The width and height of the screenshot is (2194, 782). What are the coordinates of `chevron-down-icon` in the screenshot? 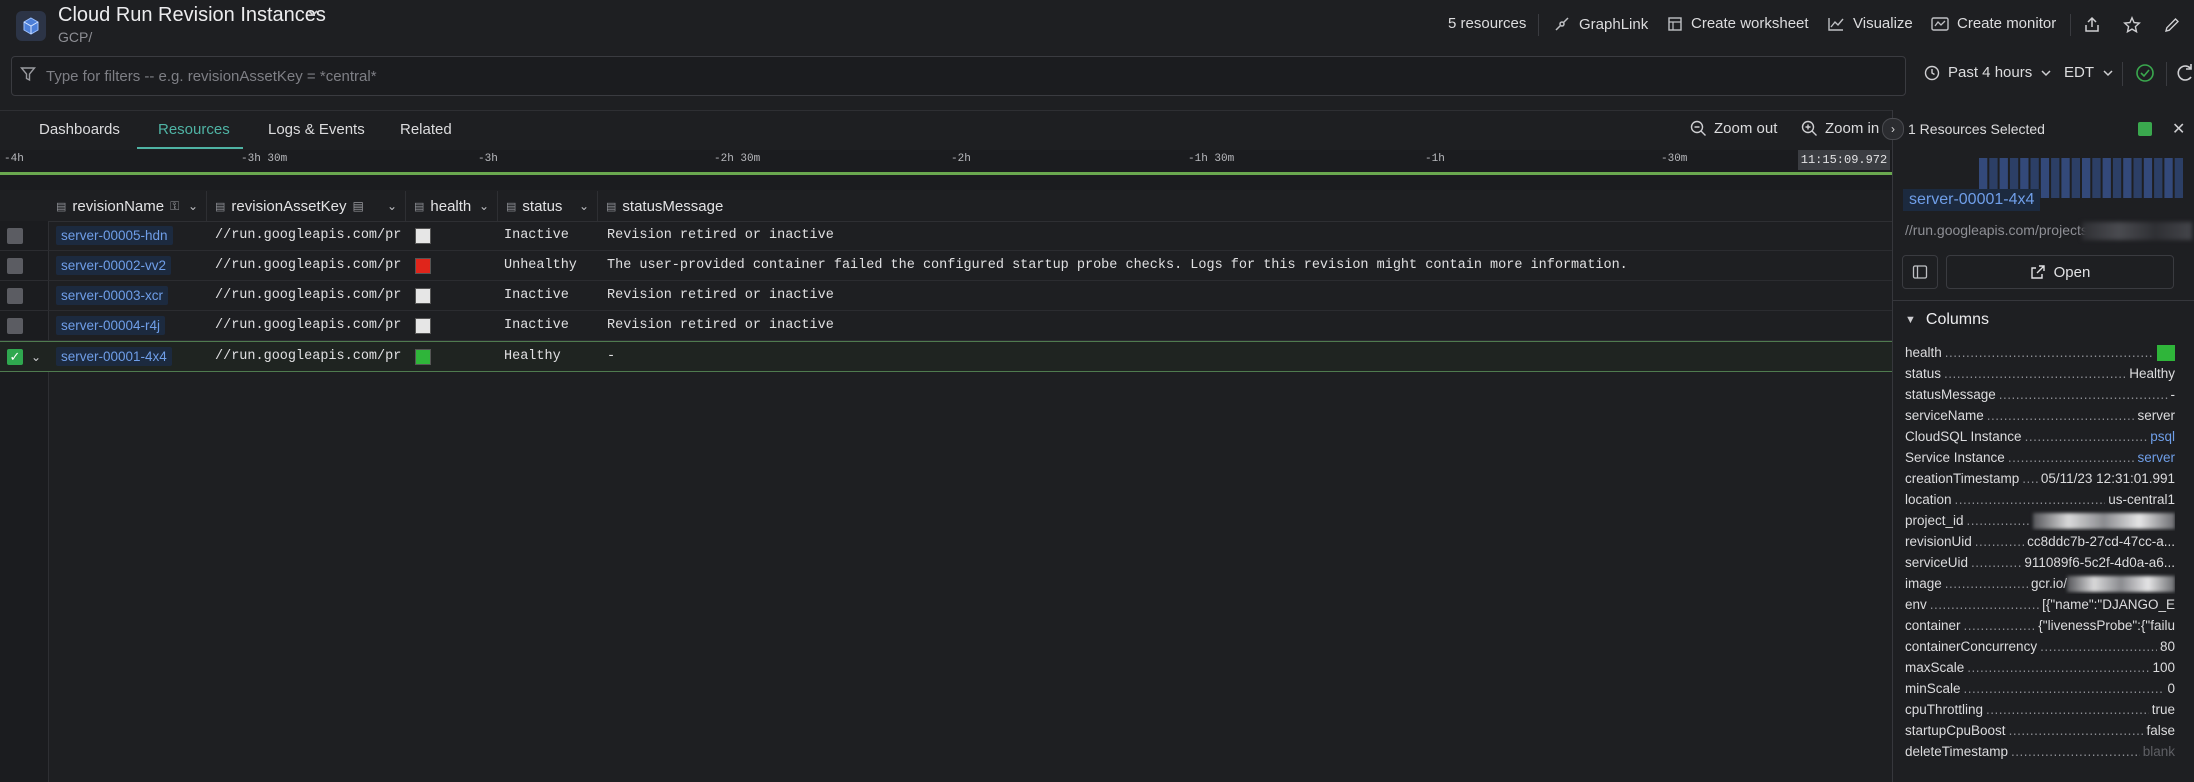 It's located at (313, 14).